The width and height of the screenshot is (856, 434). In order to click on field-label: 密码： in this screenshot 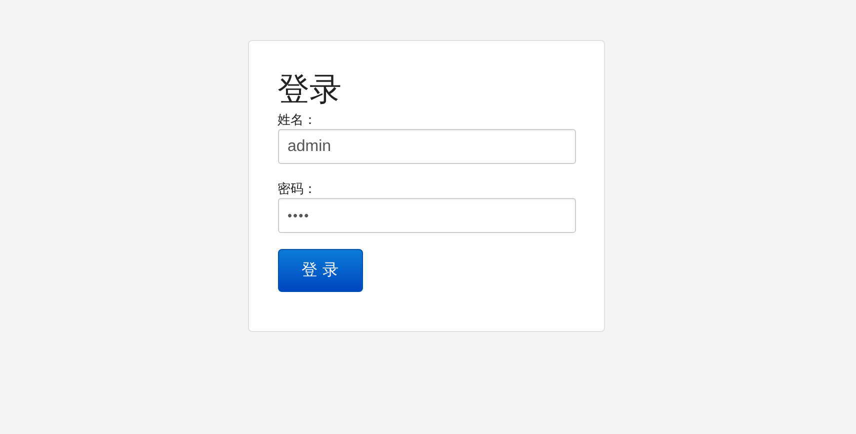, I will do `click(297, 190)`.